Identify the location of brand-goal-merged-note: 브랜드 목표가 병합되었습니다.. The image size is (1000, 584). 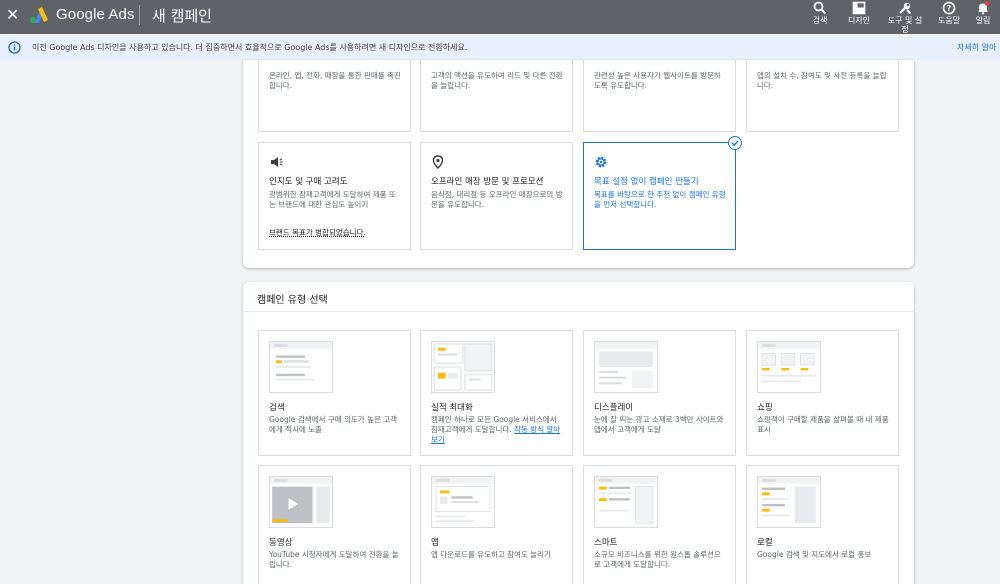
(317, 232).